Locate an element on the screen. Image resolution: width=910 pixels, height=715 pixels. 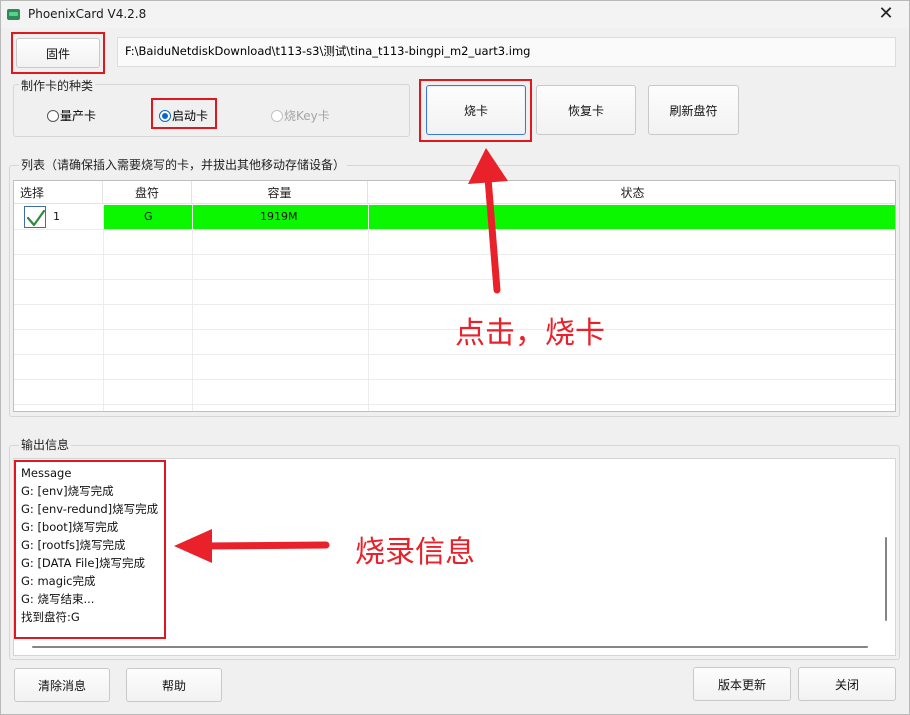
version-update-button: 版本更新 is located at coordinates (742, 684).